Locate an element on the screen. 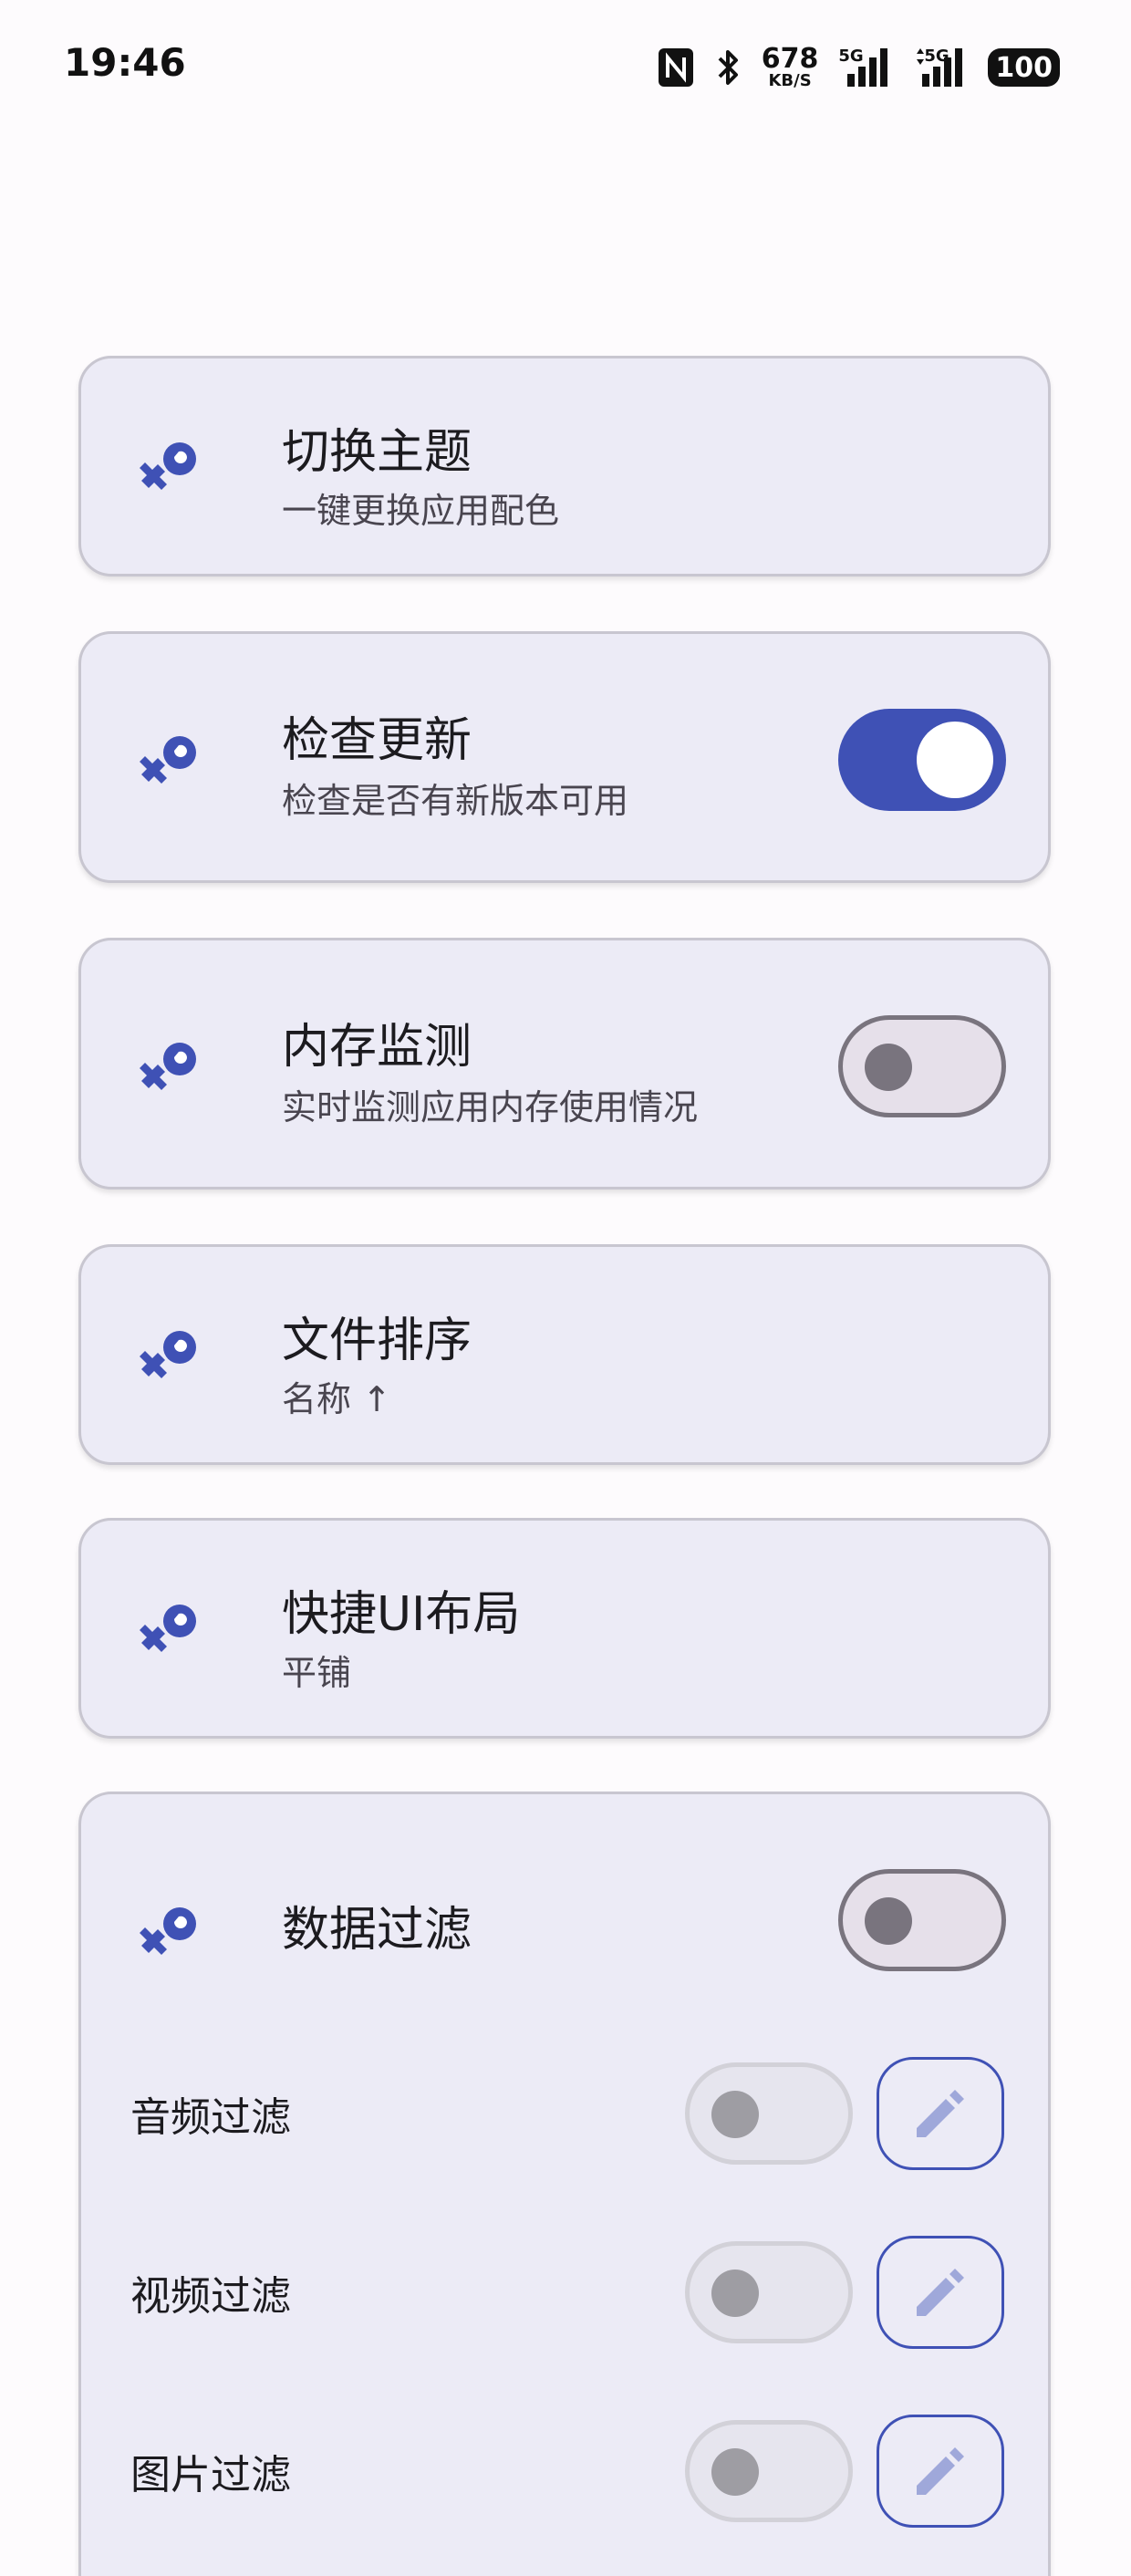 Image resolution: width=1131 pixels, height=2576 pixels. network-speed: 678 KB/S is located at coordinates (790, 67).